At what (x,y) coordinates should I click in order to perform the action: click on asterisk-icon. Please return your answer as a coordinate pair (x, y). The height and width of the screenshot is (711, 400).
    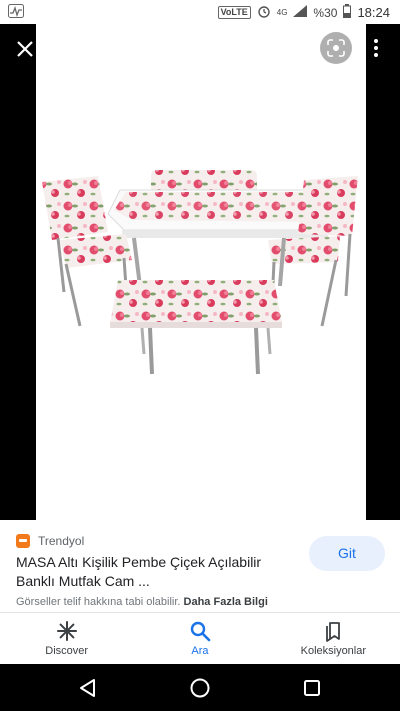
    Looking at the image, I should click on (66, 631).